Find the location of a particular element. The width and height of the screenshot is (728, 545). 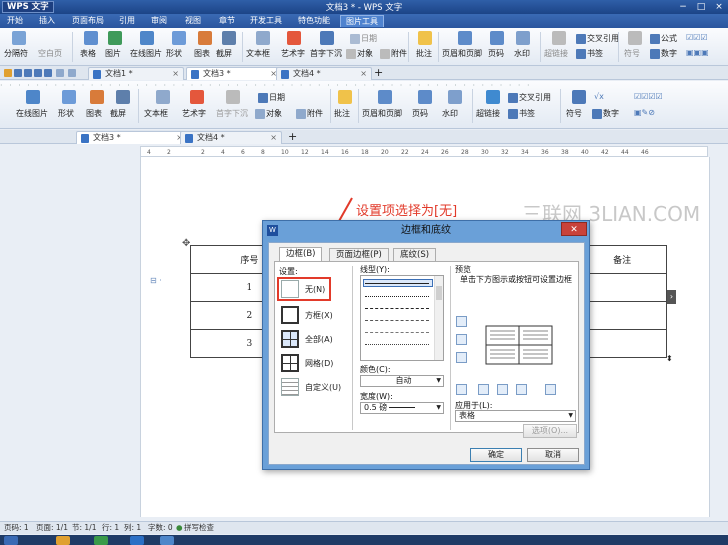

tab-review: 审阅 is located at coordinates (159, 21).